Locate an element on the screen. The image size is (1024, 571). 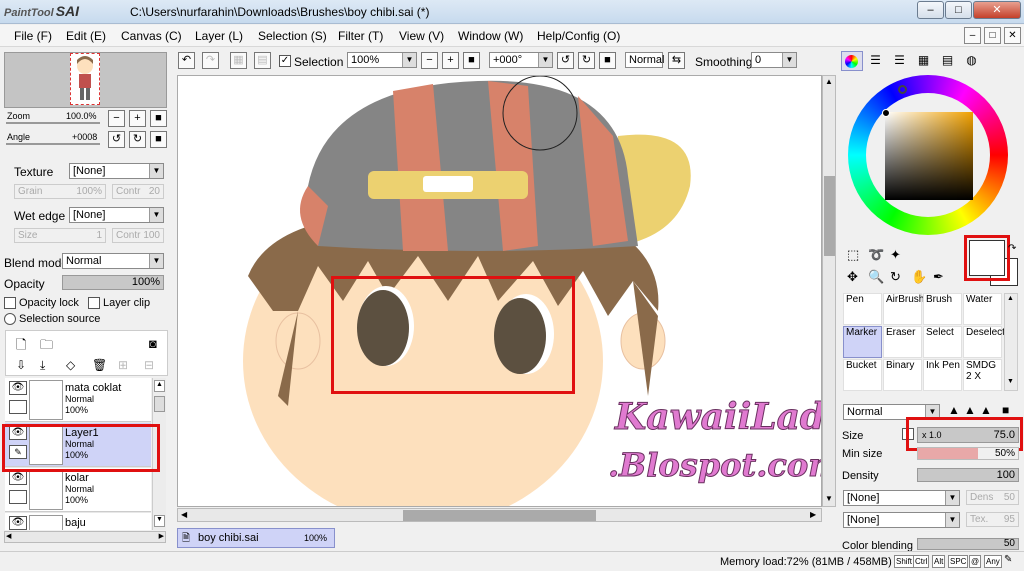
sv-picker is located at coordinates (886, 113).